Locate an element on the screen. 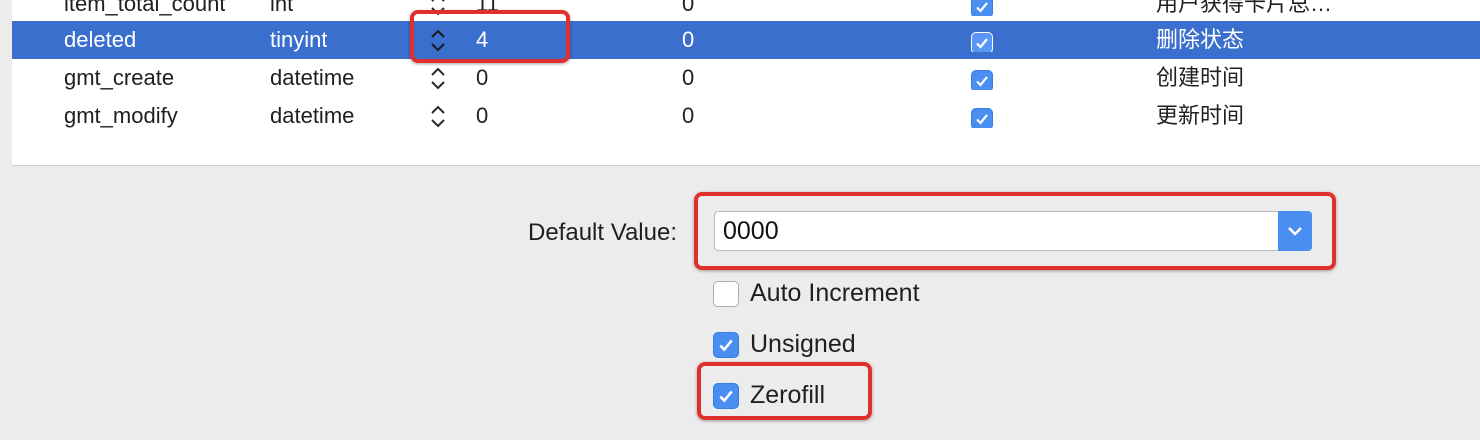 This screenshot has height=440, width=1480. column-comment: 创建时间 is located at coordinates (1200, 78).